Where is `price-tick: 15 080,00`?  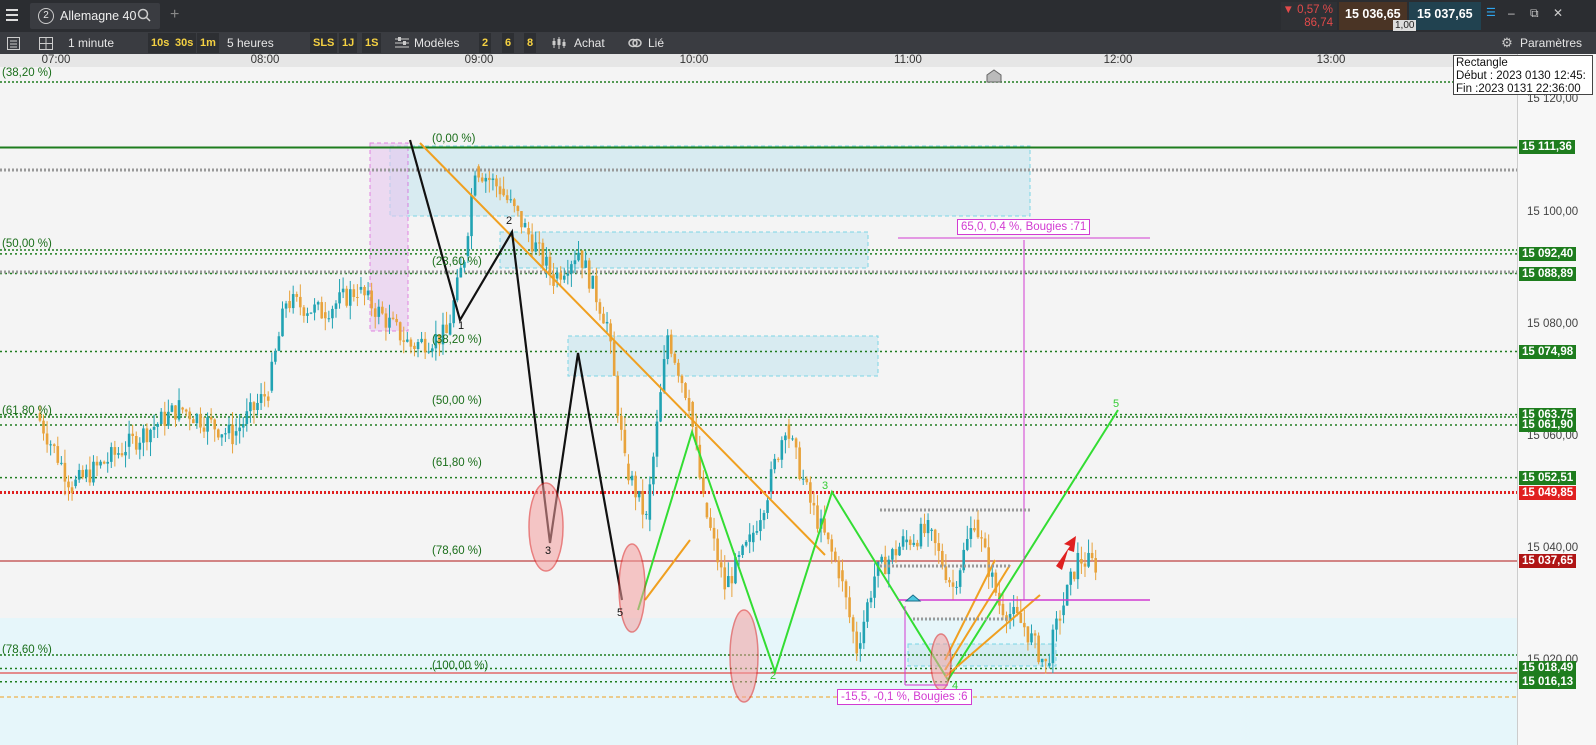 price-tick: 15 080,00 is located at coordinates (1553, 324).